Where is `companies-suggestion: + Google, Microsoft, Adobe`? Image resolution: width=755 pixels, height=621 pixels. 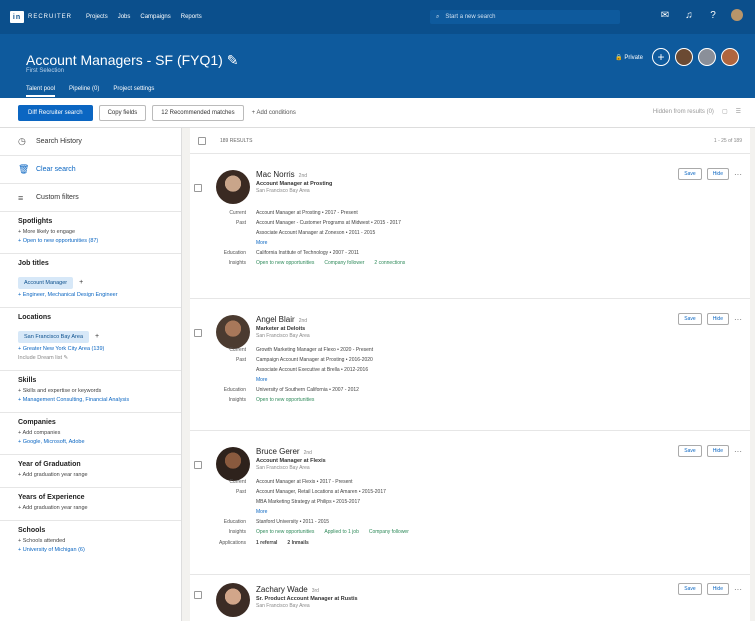
companies-suggestion: + Google, Microsoft, Adobe is located at coordinates (90, 442).